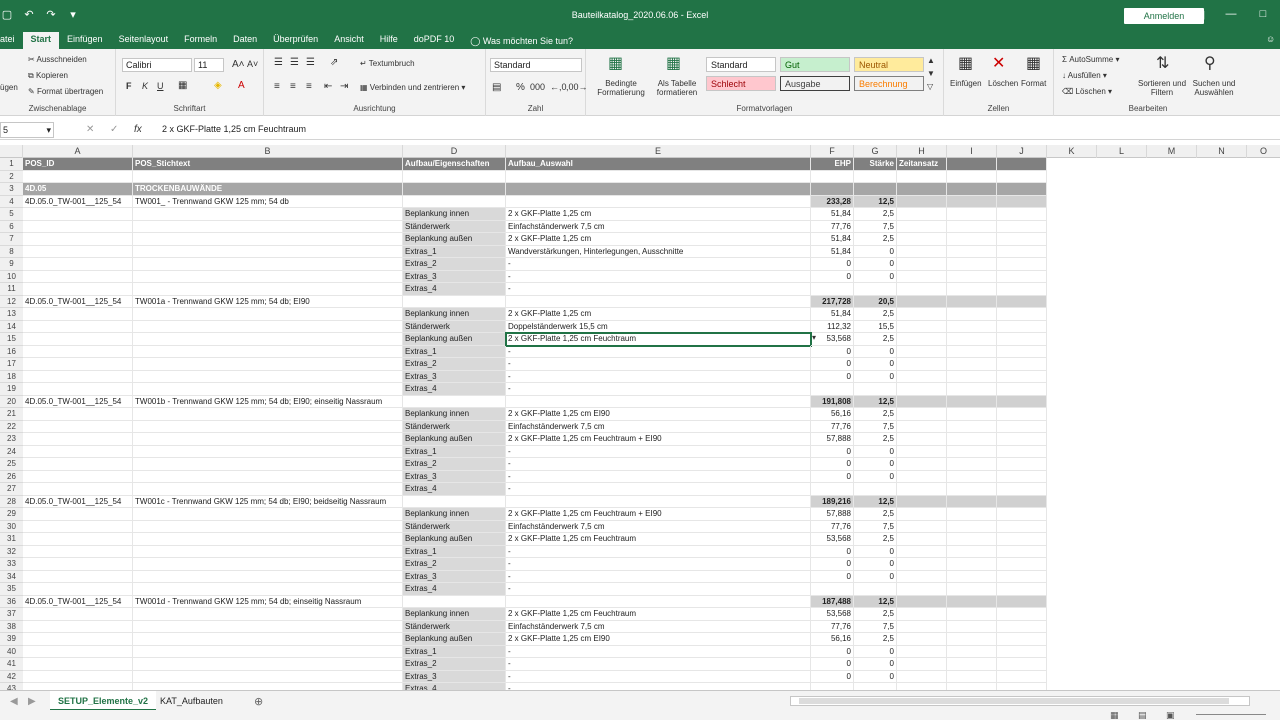  What do you see at coordinates (1003, 83) in the screenshot?
I see `delete-cells-button: Löschen` at bounding box center [1003, 83].